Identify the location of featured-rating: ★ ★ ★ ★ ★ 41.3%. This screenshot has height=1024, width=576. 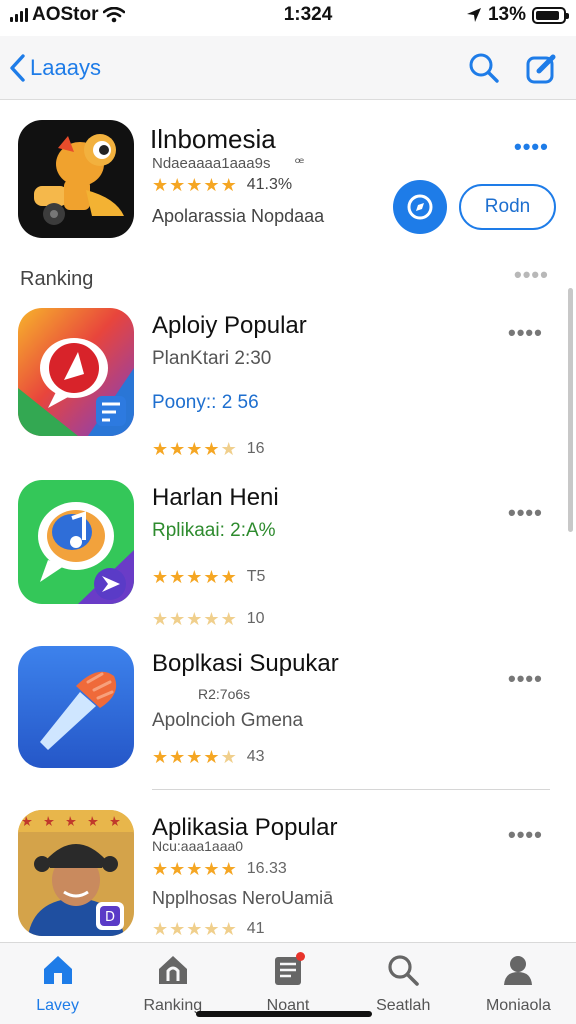
(222, 185).